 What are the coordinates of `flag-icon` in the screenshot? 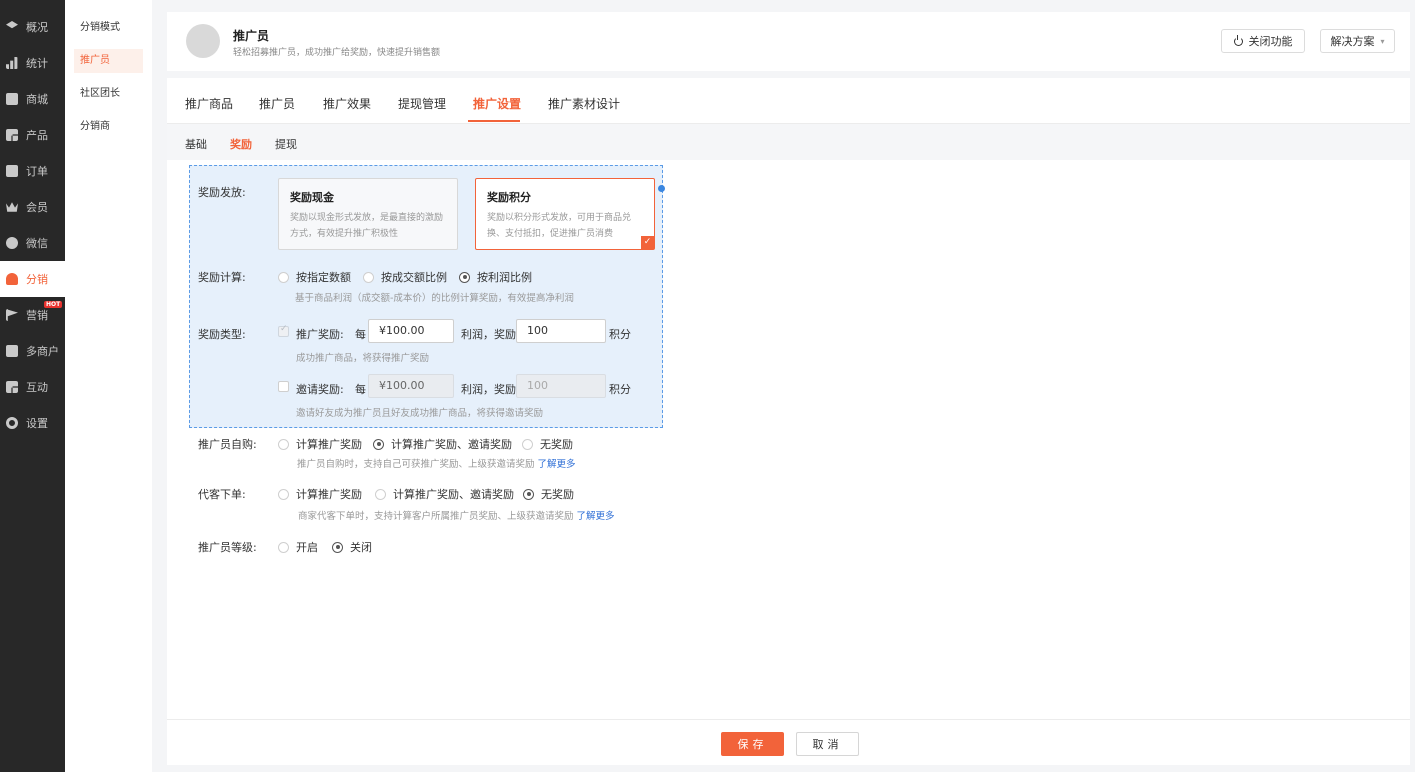 It's located at (12, 315).